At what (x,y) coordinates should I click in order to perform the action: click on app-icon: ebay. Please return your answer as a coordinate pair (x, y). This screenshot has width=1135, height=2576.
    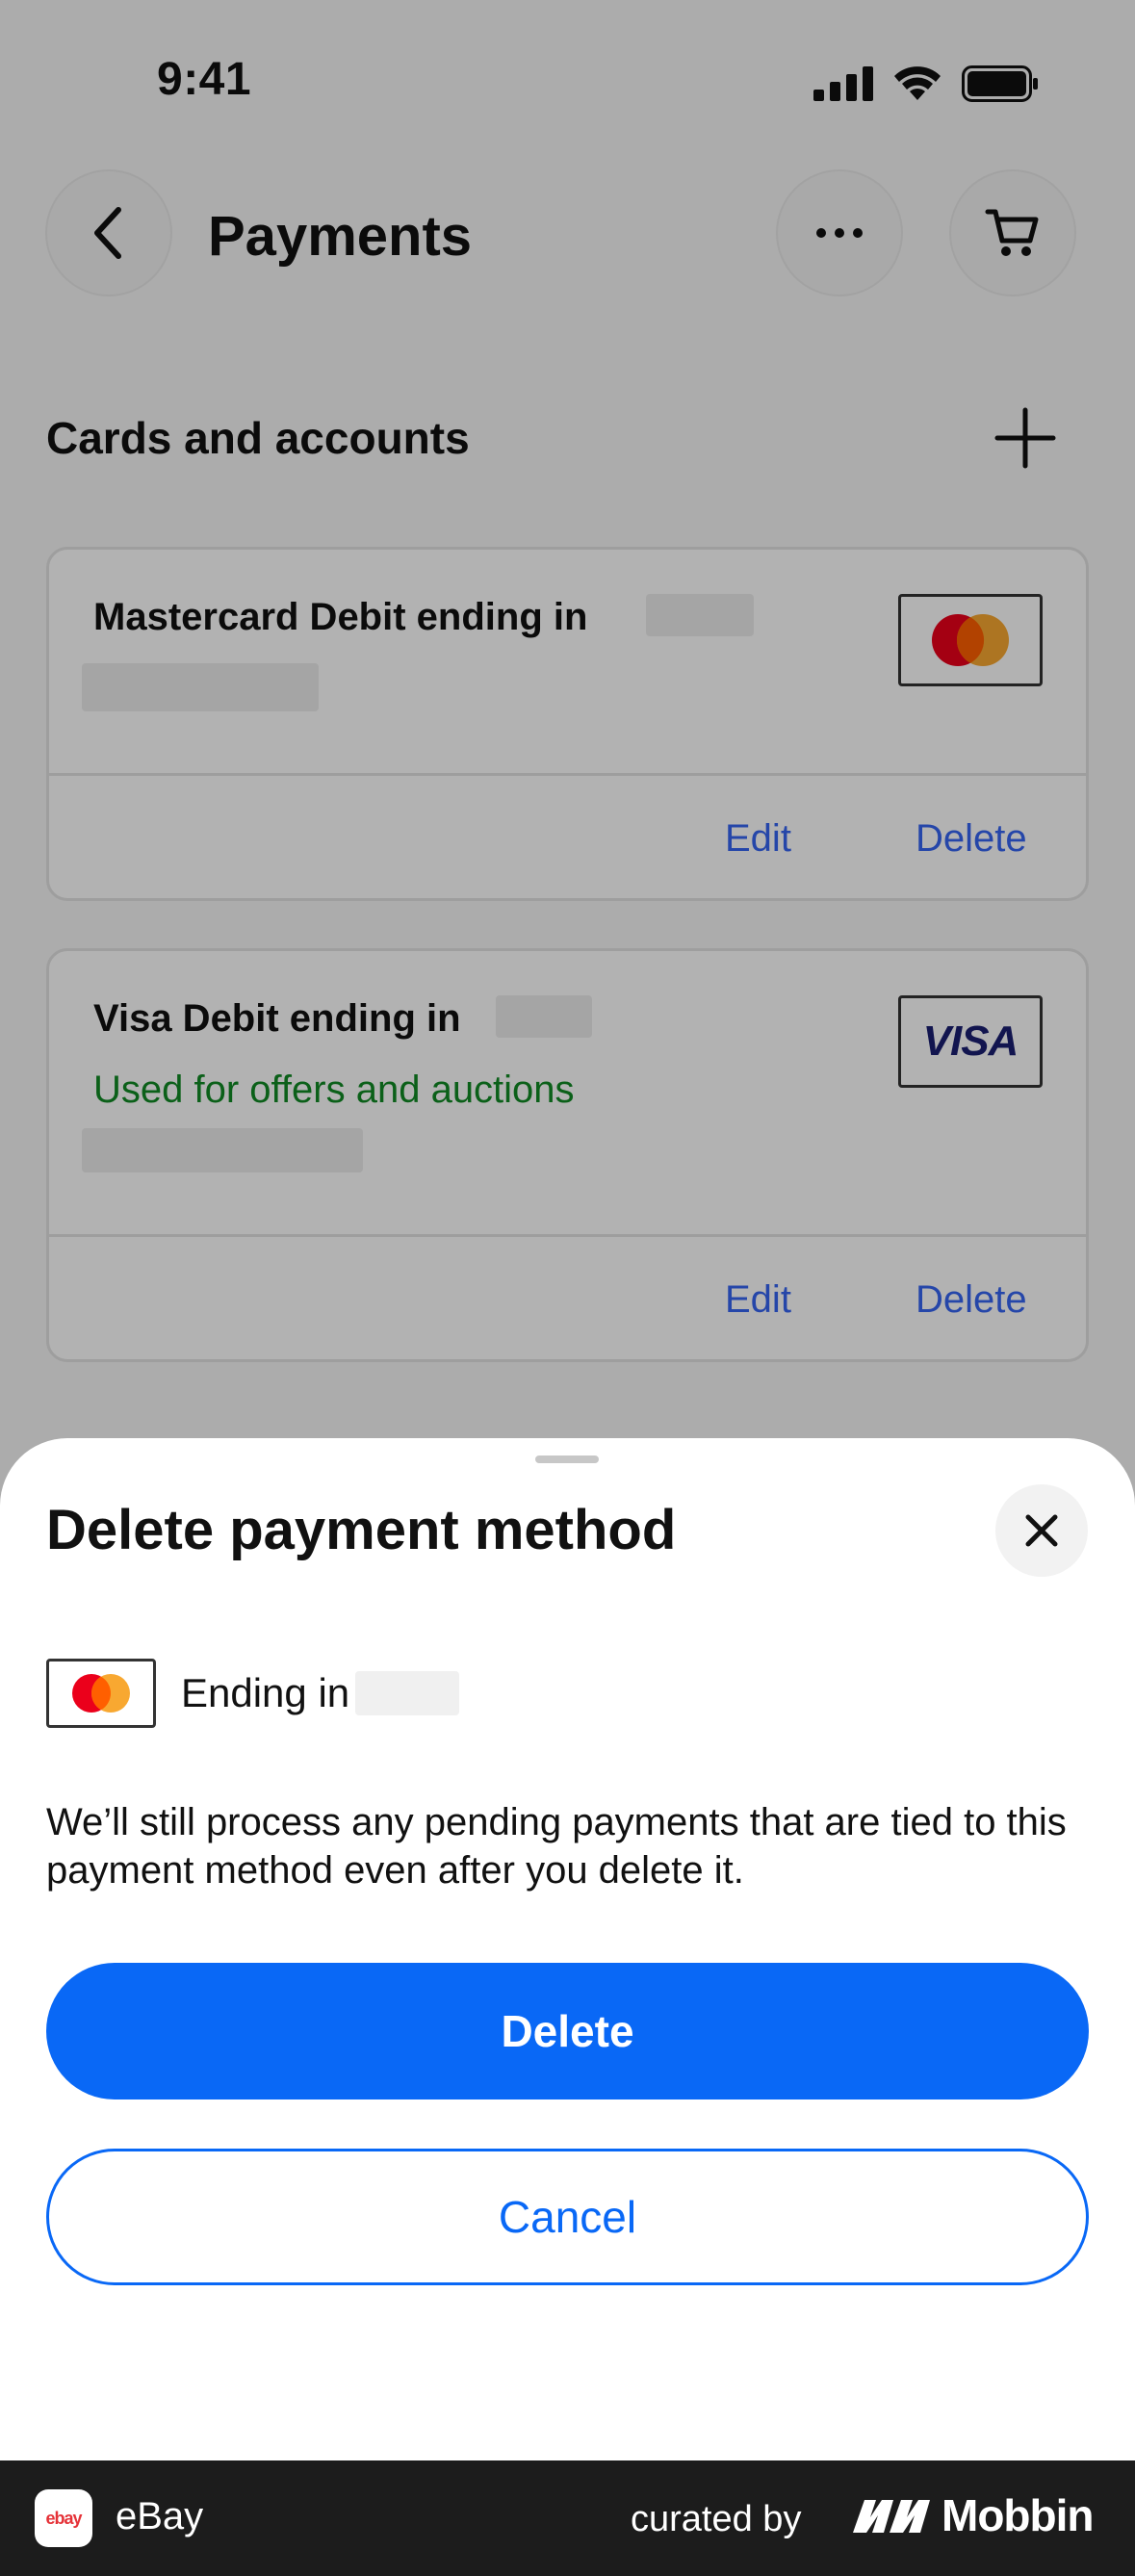
    Looking at the image, I should click on (63, 2518).